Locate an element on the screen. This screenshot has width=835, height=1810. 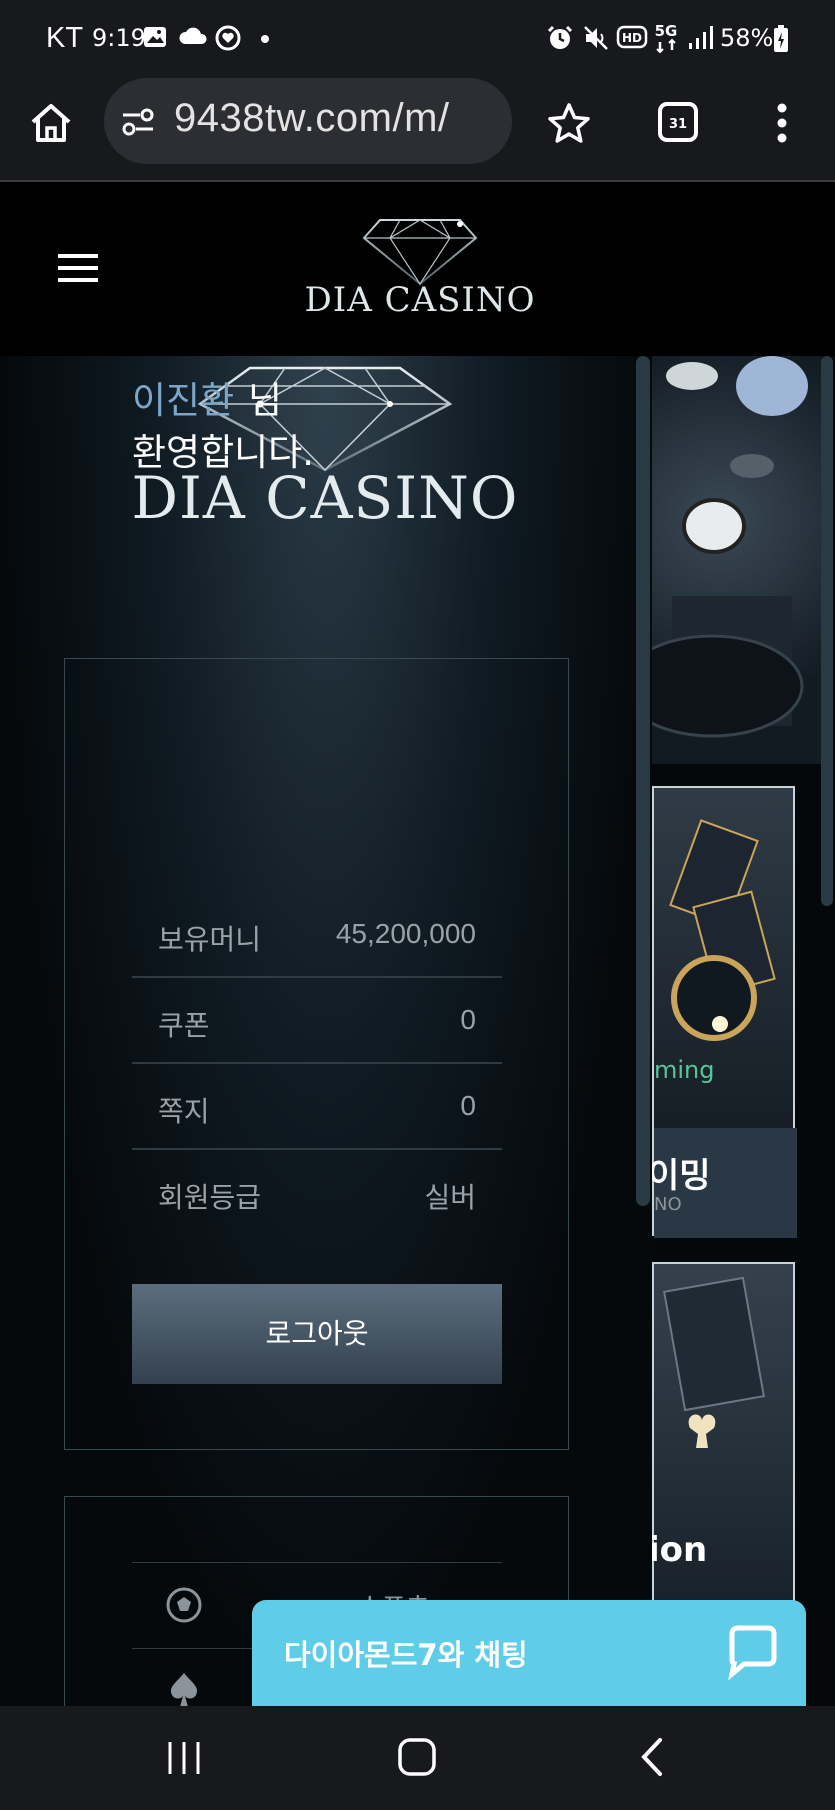
game-card-1: ming 이밍 NO is located at coordinates (724, 1012).